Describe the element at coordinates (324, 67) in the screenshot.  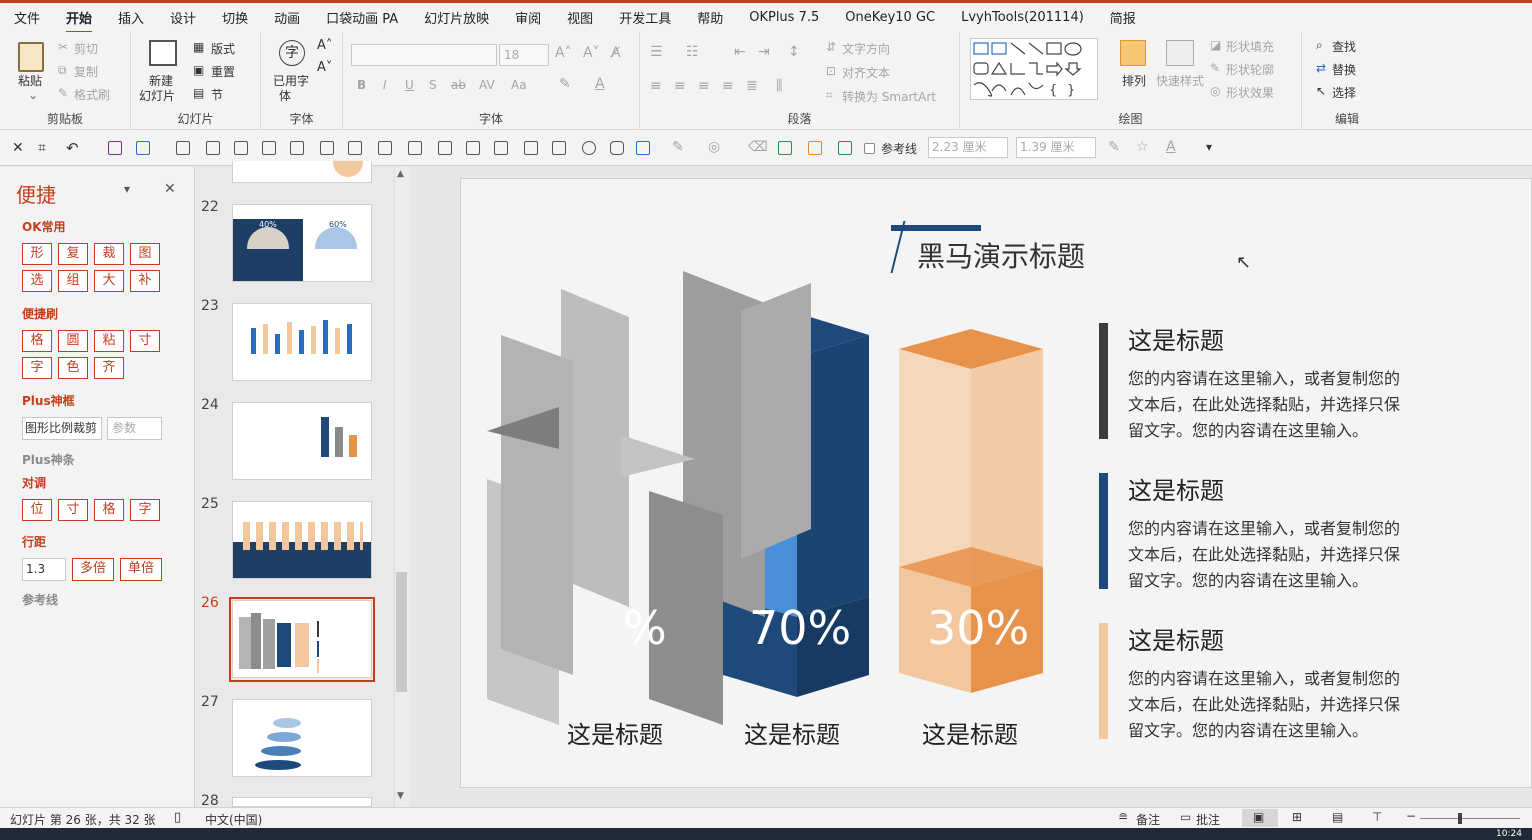
I see `decrease-icon: A˅` at that location.